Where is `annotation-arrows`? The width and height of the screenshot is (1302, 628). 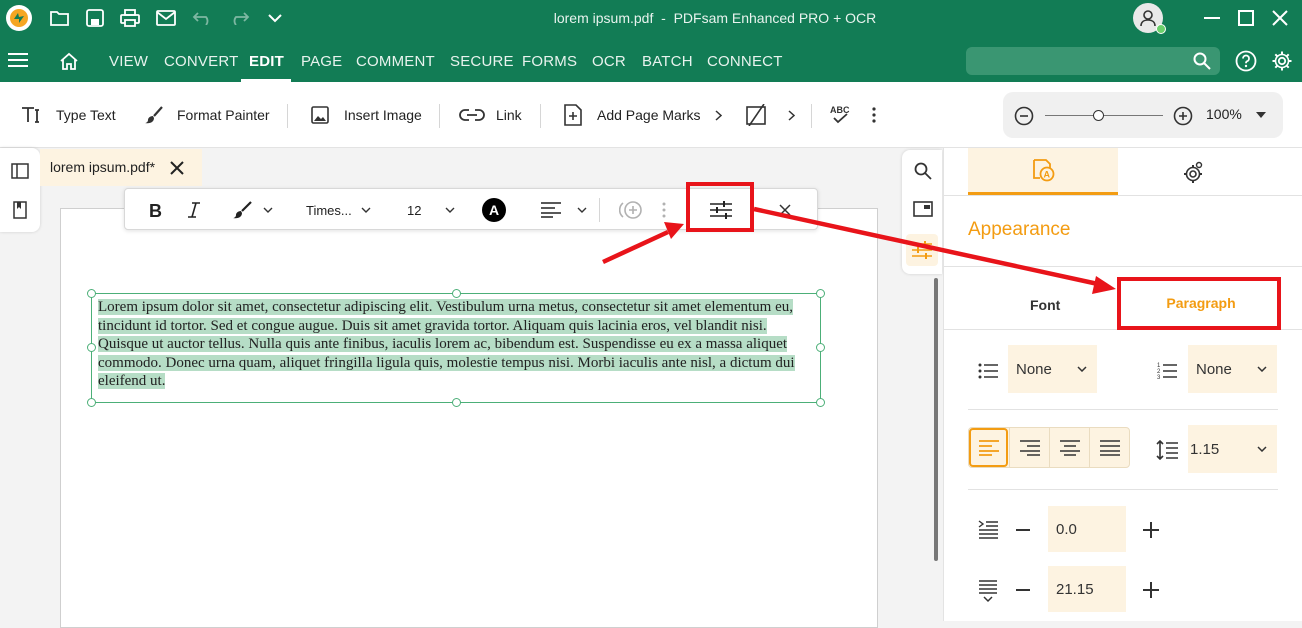 annotation-arrows is located at coordinates (859, 250).